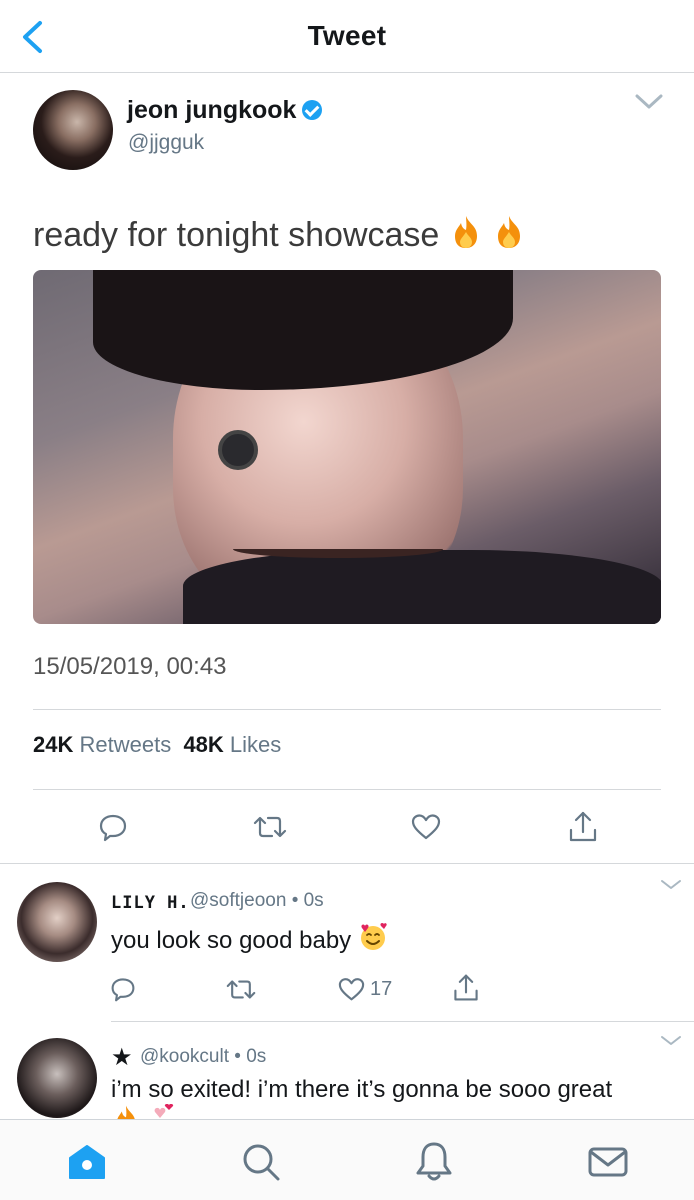 The width and height of the screenshot is (694, 1200). I want to click on section-separator, so click(347, 863).